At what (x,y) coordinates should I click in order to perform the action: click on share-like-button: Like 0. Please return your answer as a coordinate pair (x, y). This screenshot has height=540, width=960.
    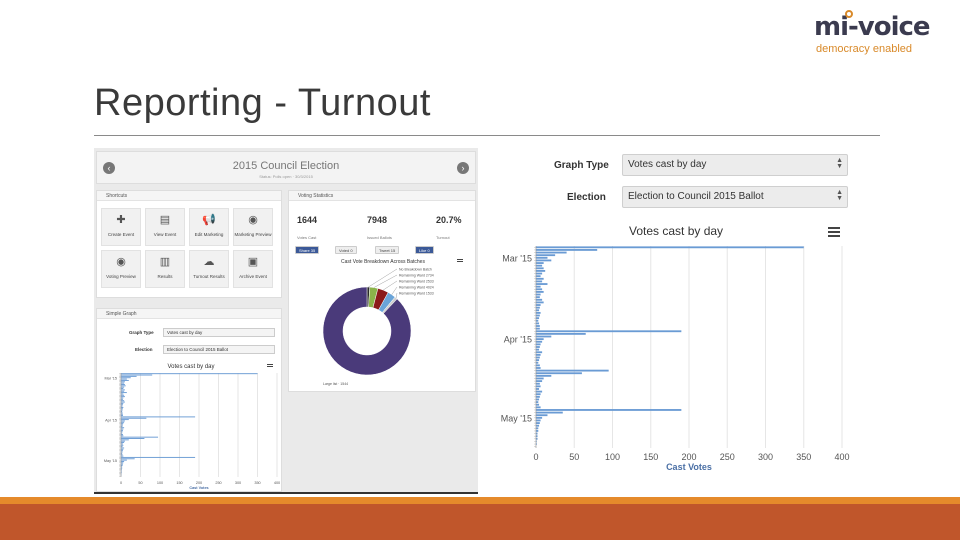
    Looking at the image, I should click on (424, 250).